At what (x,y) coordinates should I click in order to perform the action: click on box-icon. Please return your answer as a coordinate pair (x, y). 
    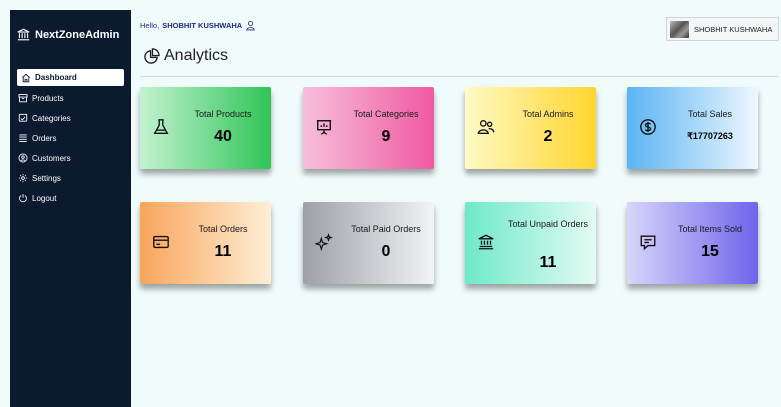
    Looking at the image, I should click on (23, 98).